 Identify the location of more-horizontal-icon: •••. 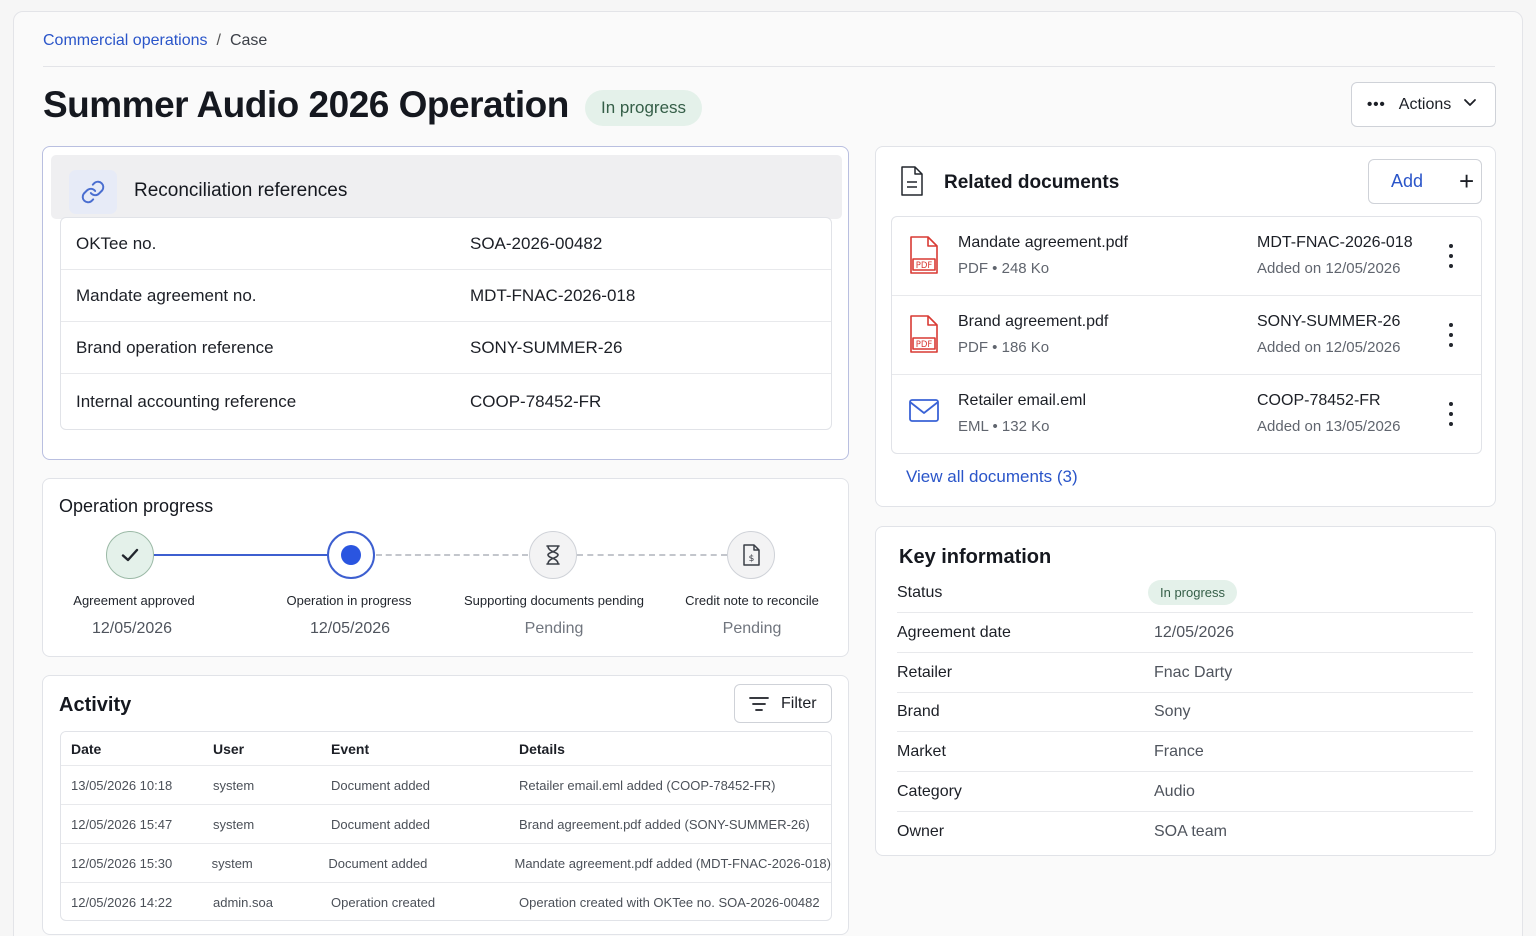
(1376, 104).